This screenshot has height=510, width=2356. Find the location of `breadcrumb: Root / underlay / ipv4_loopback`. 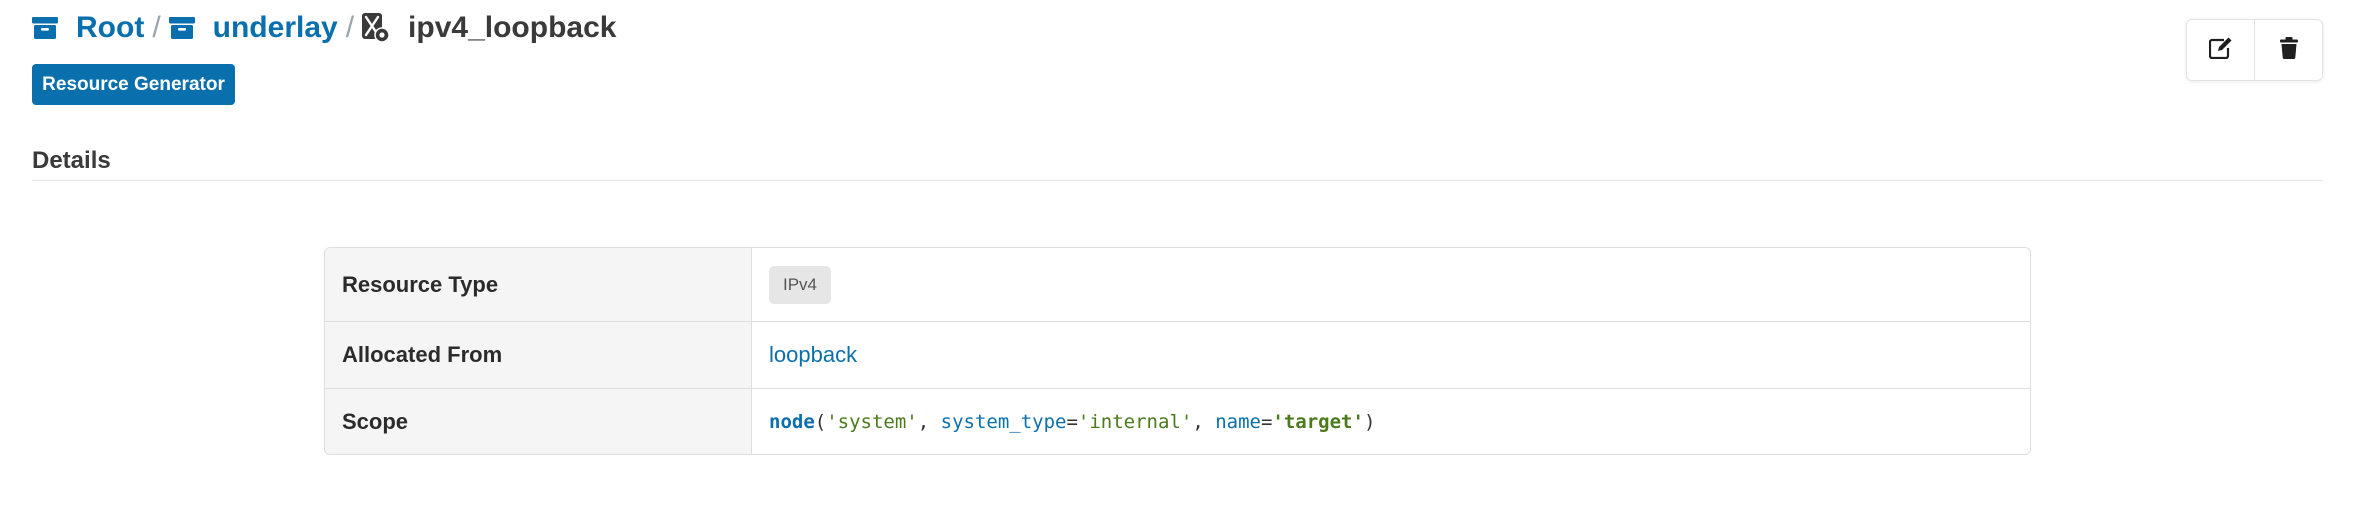

breadcrumb: Root / underlay / ipv4_loopback is located at coordinates (324, 28).